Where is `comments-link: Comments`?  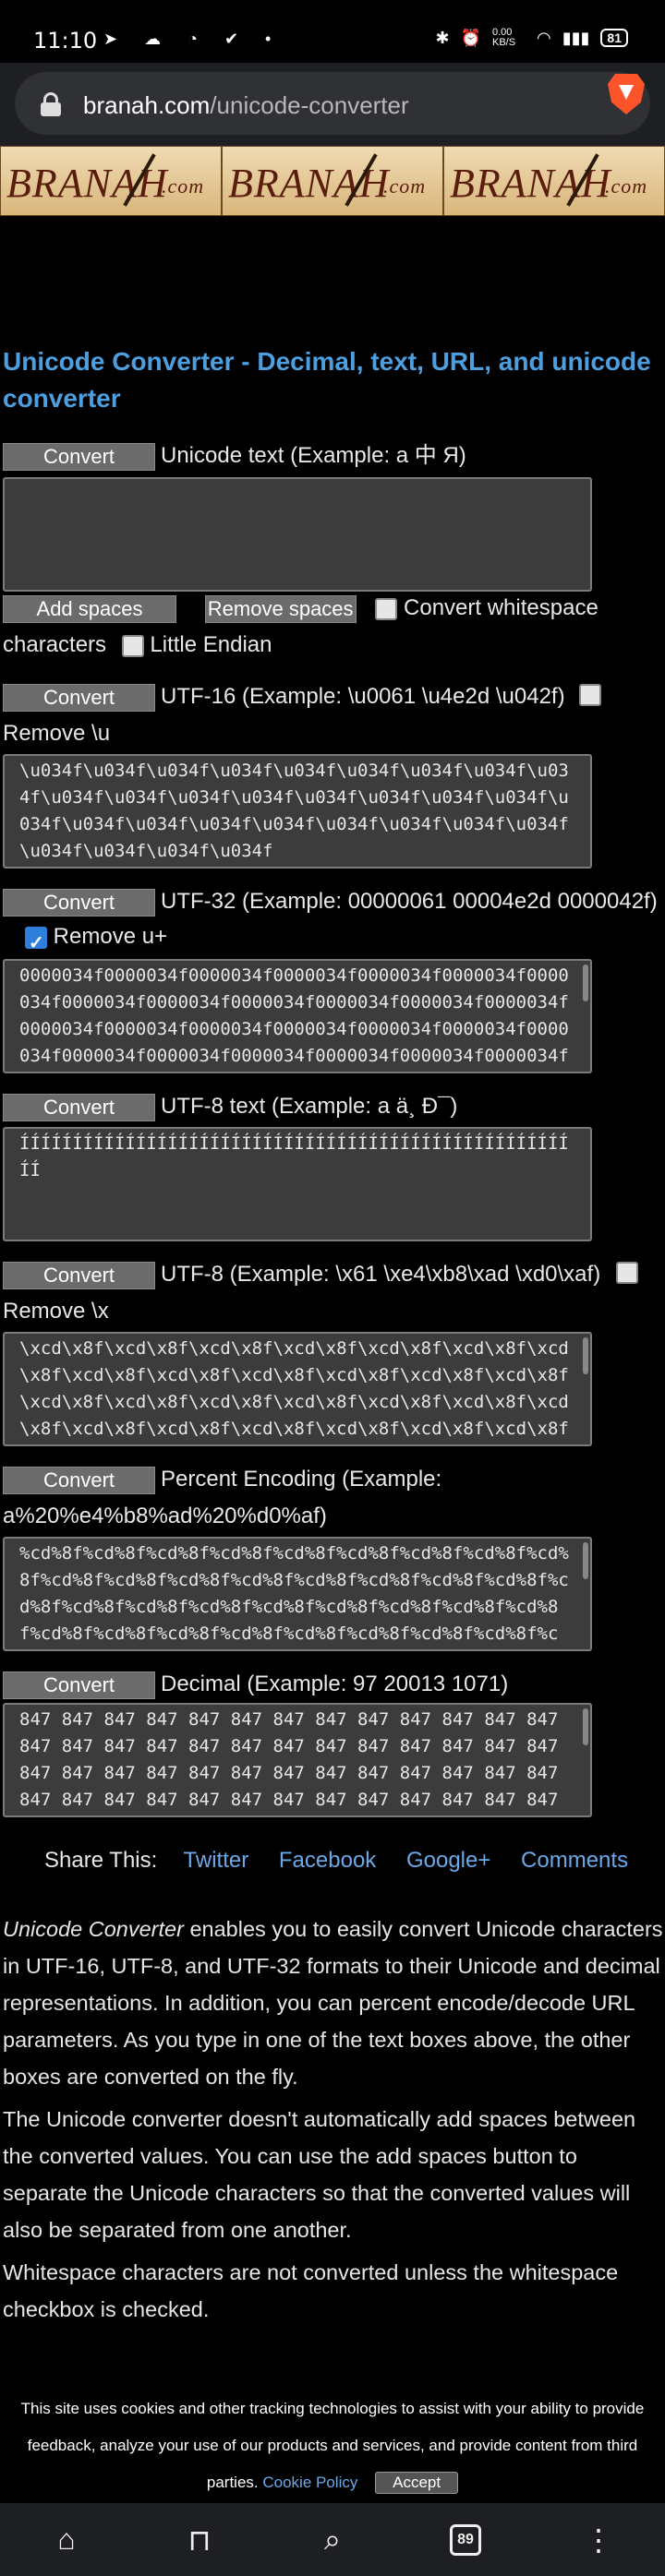 comments-link: Comments is located at coordinates (574, 1861).